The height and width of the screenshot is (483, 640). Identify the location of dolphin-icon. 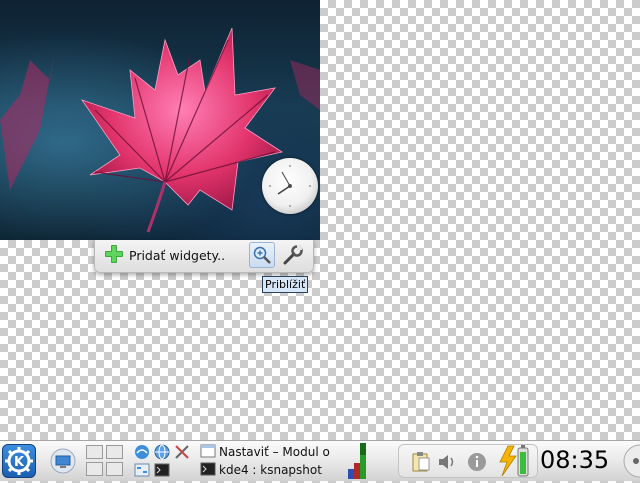
(142, 452).